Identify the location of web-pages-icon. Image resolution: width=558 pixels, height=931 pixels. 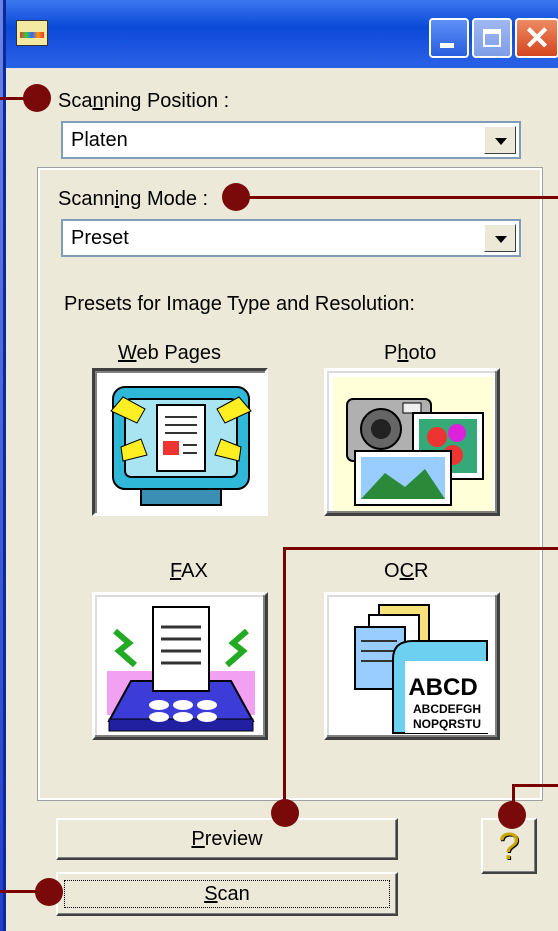
(181, 444).